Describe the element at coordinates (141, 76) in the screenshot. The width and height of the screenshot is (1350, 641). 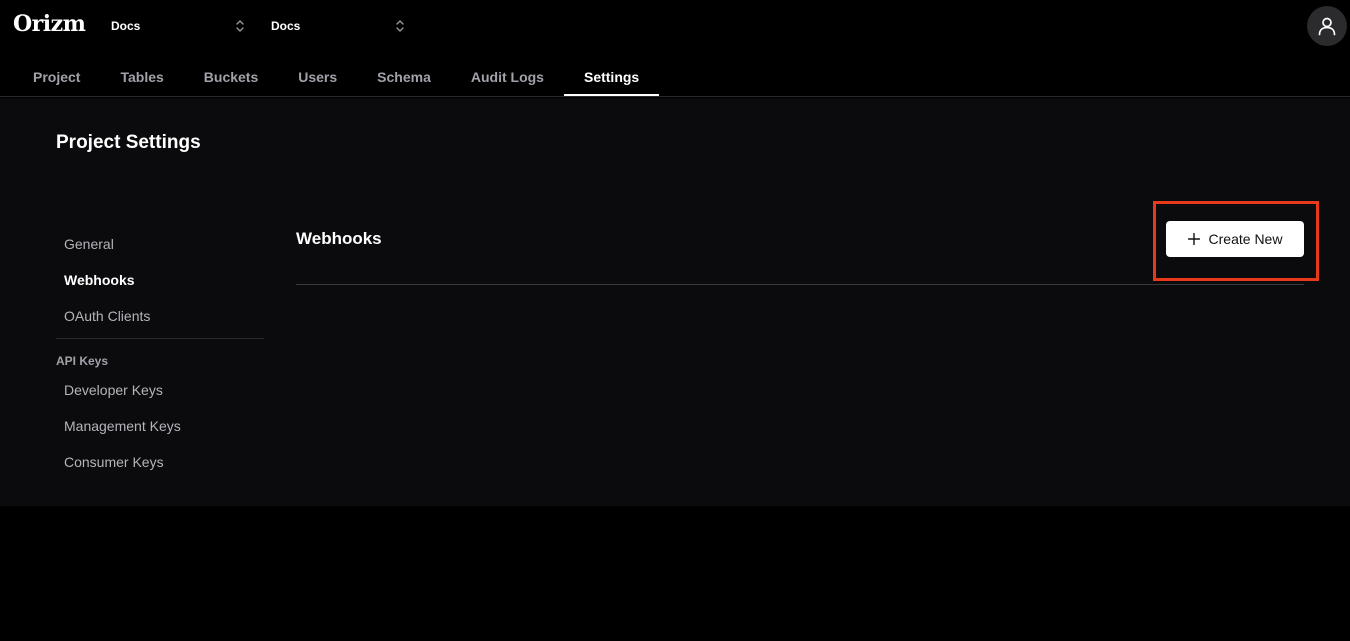
I see `tab-tables: Tables` at that location.